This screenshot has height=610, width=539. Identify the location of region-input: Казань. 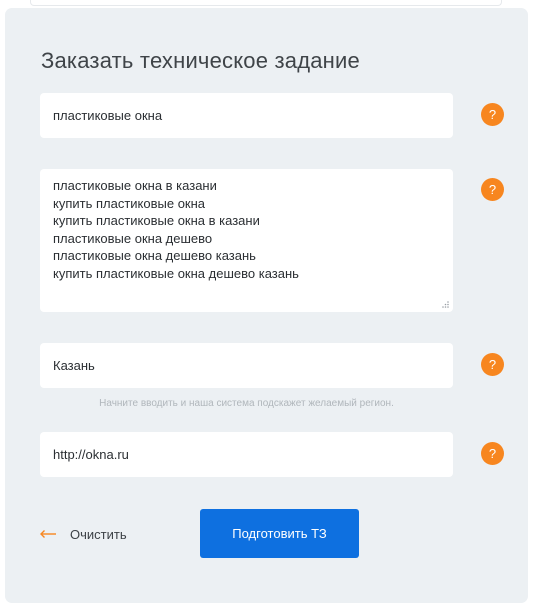
(246, 365).